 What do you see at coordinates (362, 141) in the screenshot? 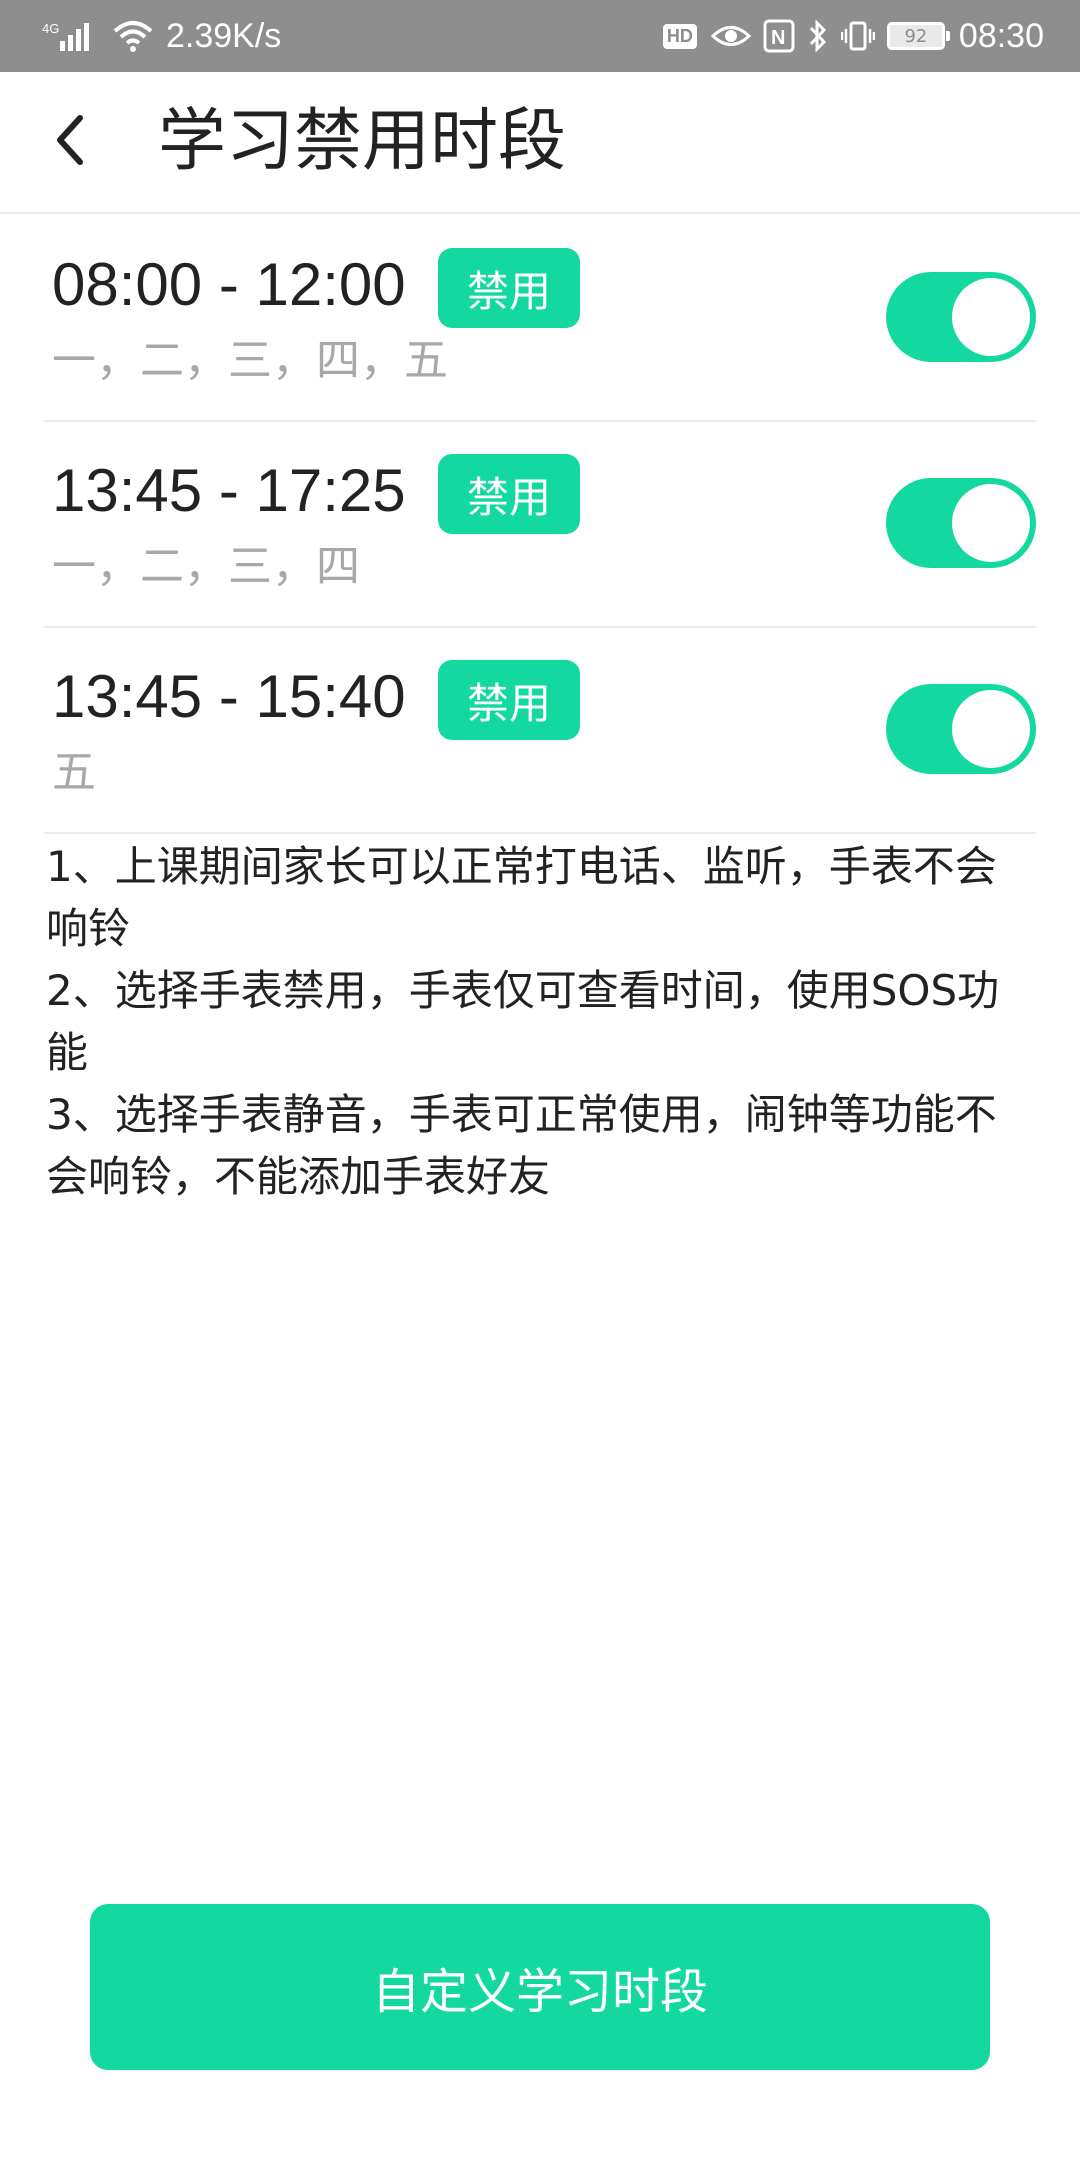
I see `page-title: 学习禁用时段` at bounding box center [362, 141].